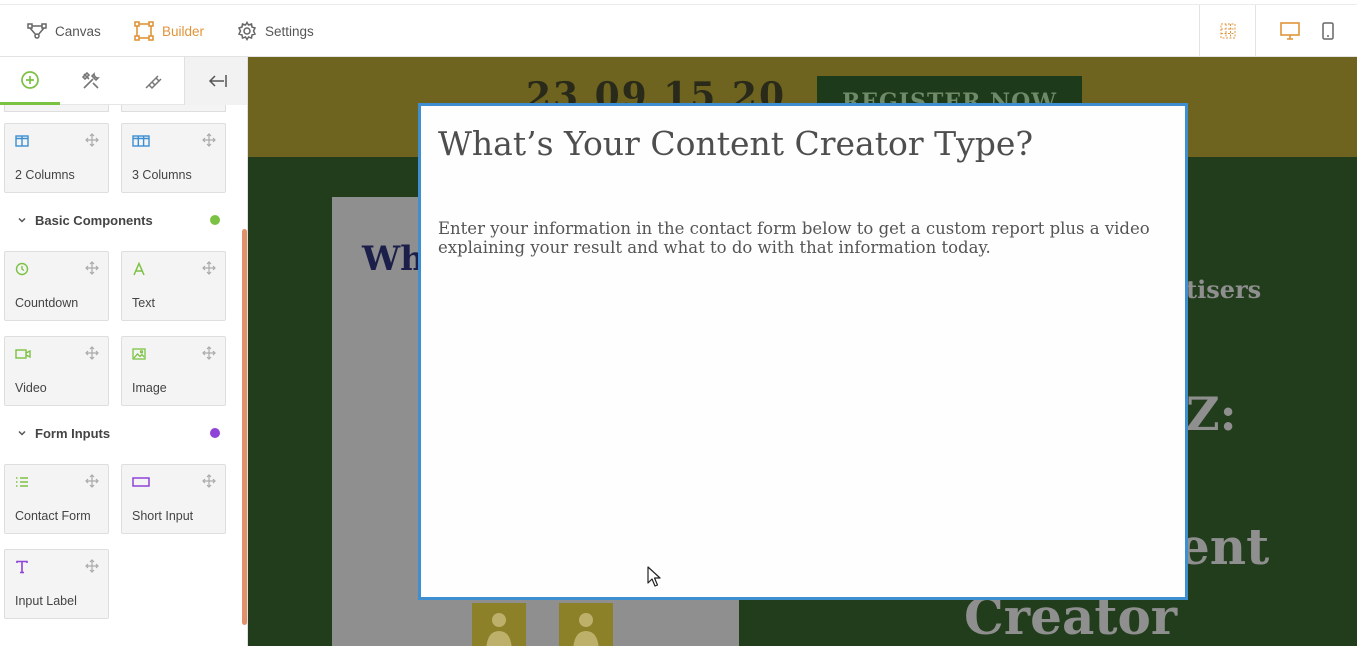  Describe the element at coordinates (247, 31) in the screenshot. I see `gear-icon` at that location.